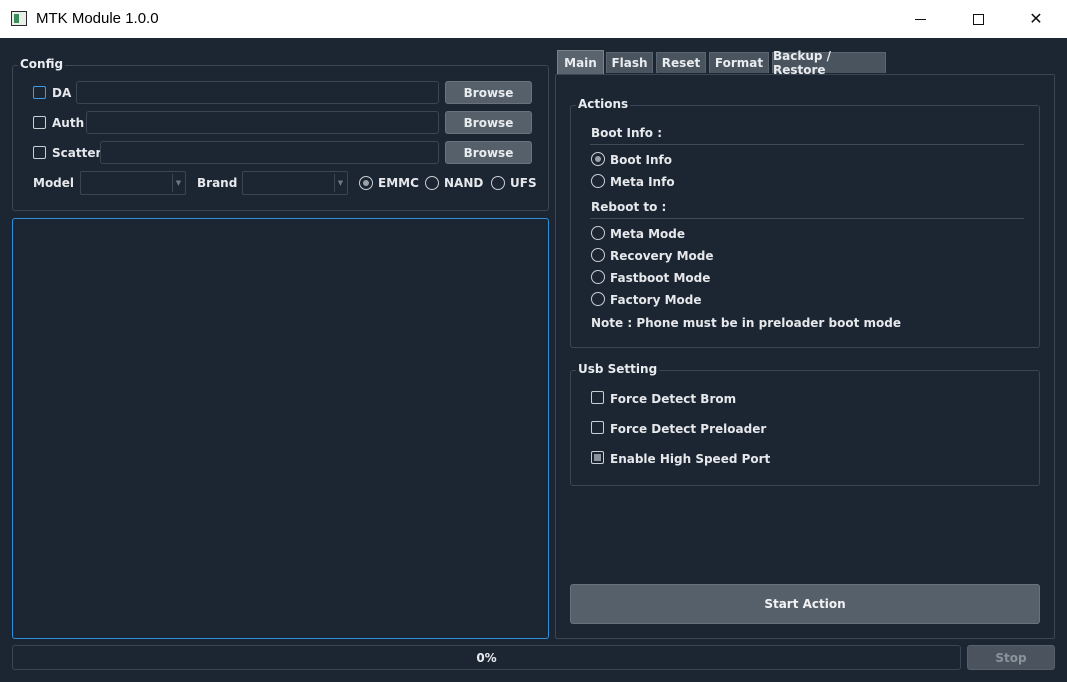  Describe the element at coordinates (648, 234) in the screenshot. I see `meta-mode-label: Meta Mode` at that location.